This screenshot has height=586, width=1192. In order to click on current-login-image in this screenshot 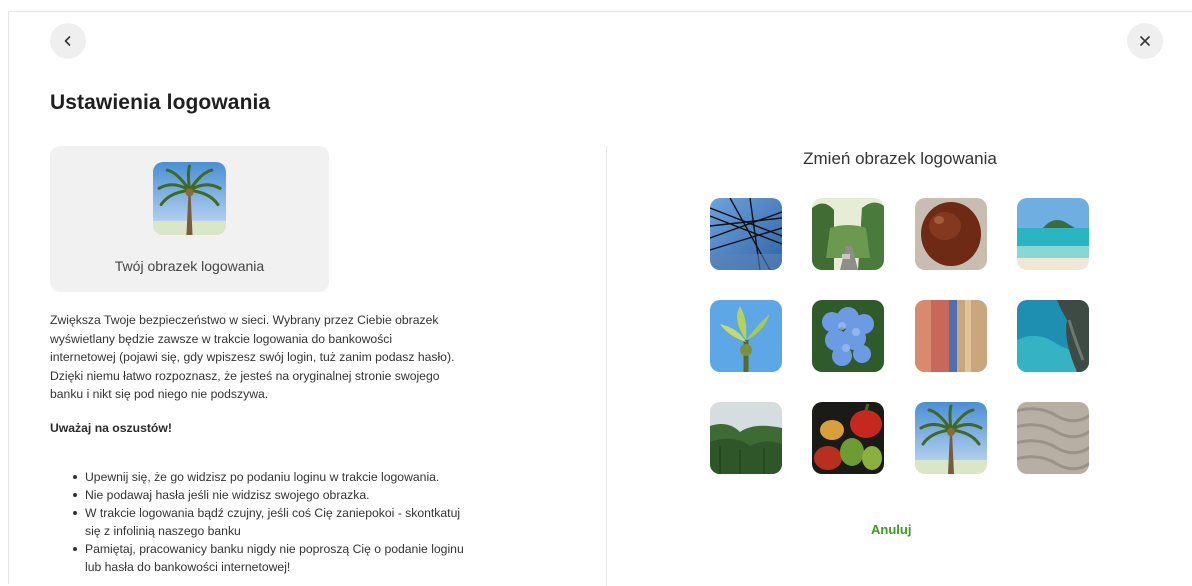, I will do `click(189, 198)`.